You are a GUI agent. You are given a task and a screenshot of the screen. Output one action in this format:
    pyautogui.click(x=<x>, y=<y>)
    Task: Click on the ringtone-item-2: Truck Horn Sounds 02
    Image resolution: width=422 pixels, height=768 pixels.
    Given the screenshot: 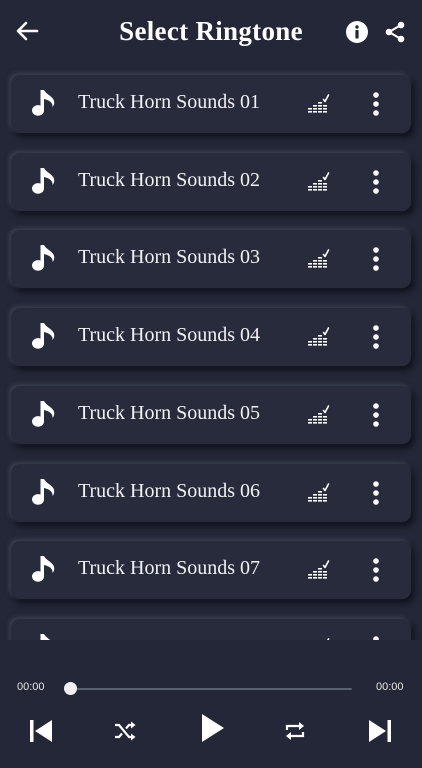 What is the action you would take?
    pyautogui.click(x=211, y=181)
    